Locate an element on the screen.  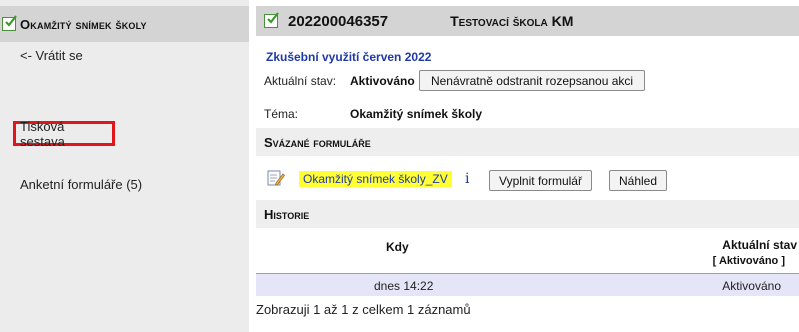
main-header: 202200046357 Testovací škola KM is located at coordinates (527, 21).